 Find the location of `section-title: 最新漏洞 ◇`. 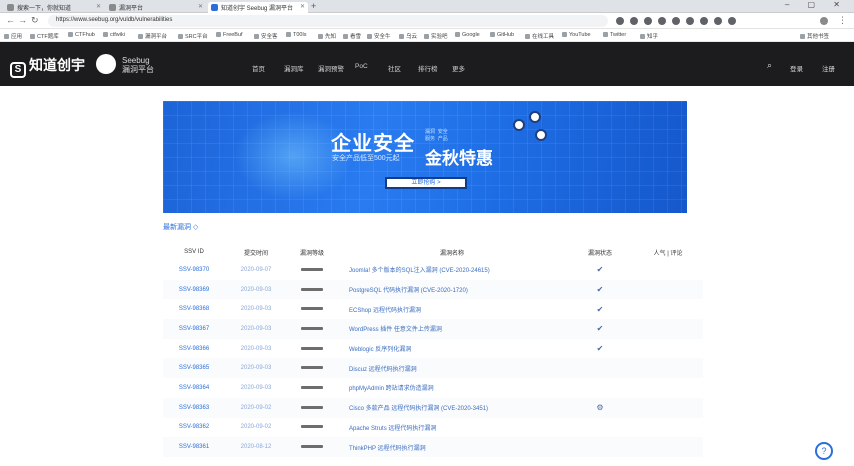

section-title: 最新漏洞 ◇ is located at coordinates (180, 227).